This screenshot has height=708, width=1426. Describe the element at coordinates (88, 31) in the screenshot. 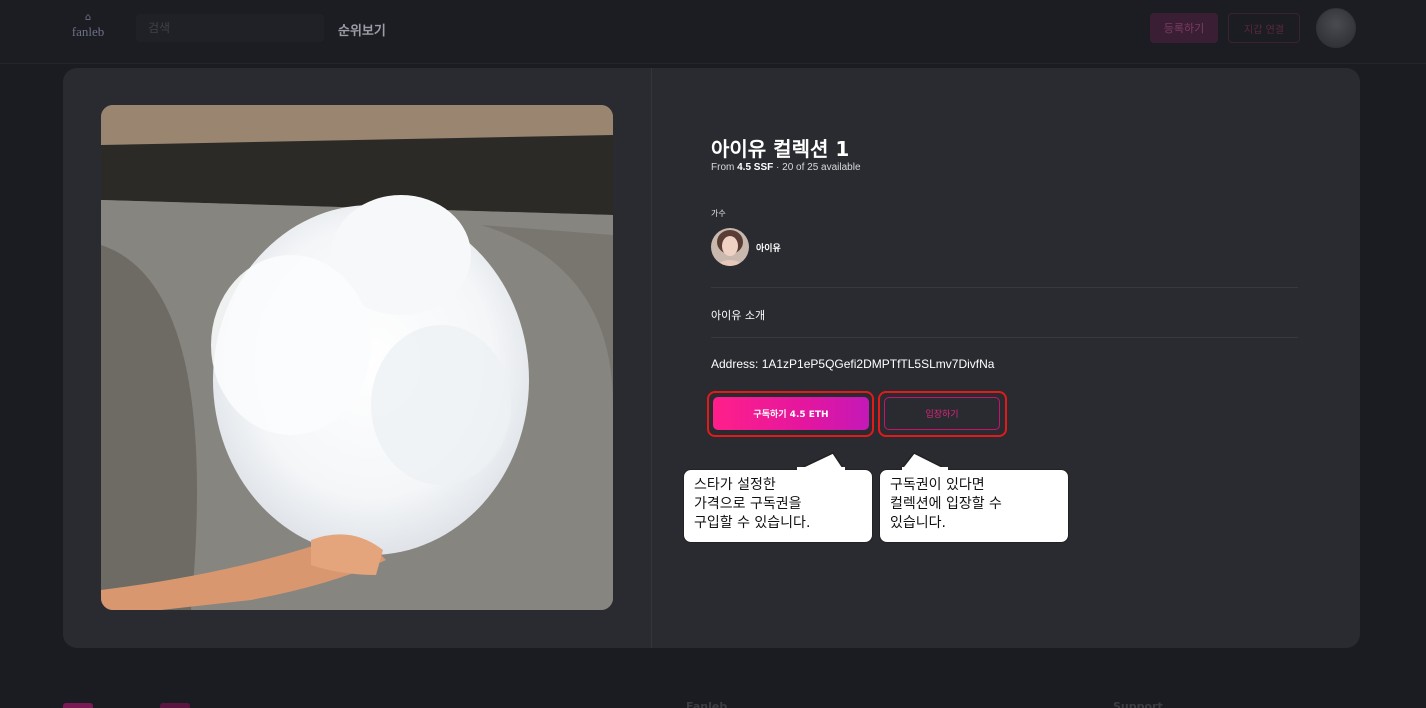

I see `logo-text: fanleb` at that location.